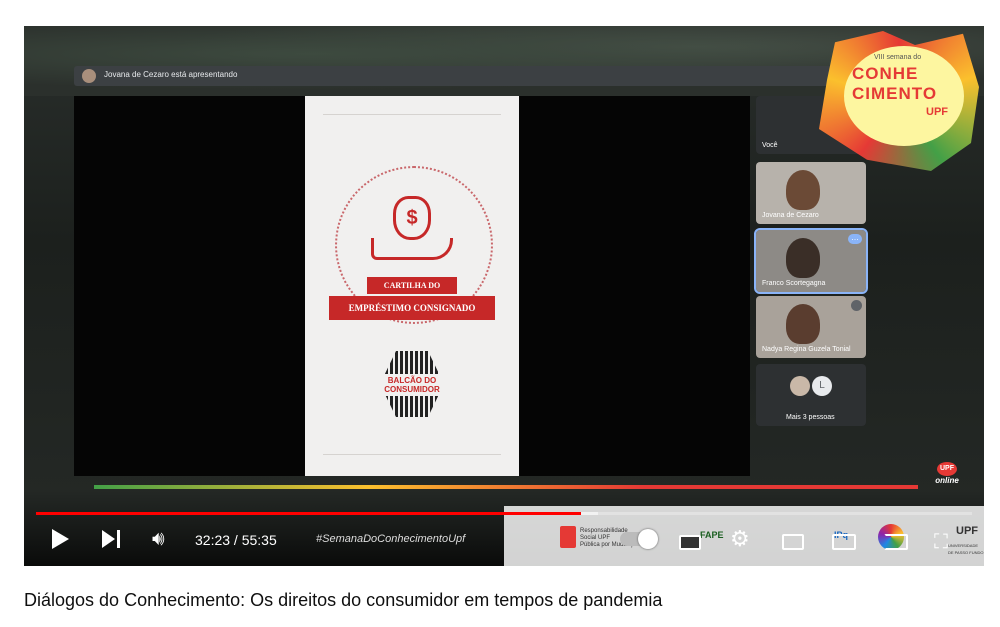  I want to click on volume-icon: 🔊︎, so click(158, 539).